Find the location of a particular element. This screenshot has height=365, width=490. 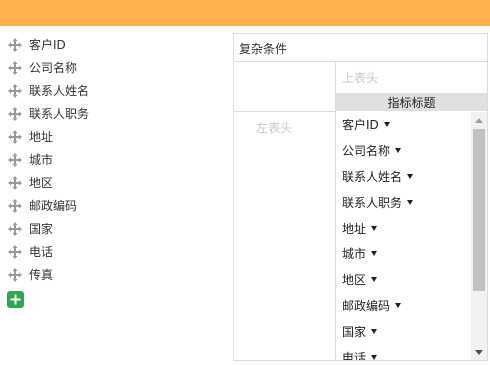

field-item: 邮政编码 is located at coordinates (117, 205).